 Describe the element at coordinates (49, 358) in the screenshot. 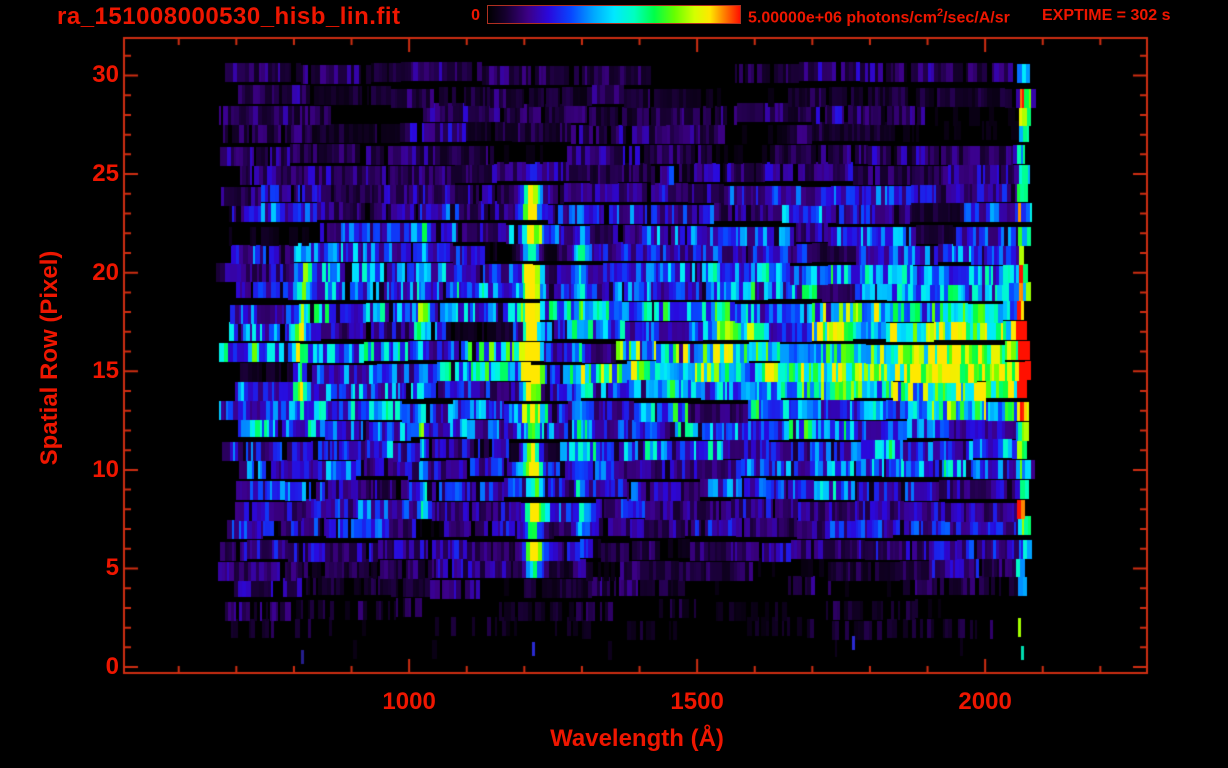

I see `y-axis-title: Spatial Row (Pixel)` at that location.